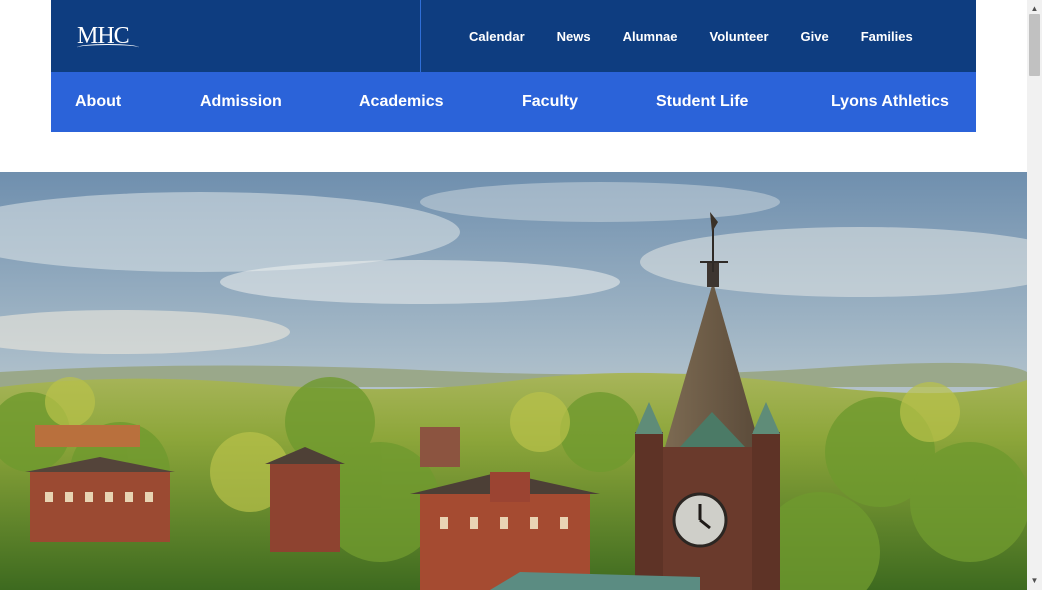 This screenshot has height=590, width=1042. Describe the element at coordinates (815, 36) in the screenshot. I see `utility-link-give: Give` at that location.